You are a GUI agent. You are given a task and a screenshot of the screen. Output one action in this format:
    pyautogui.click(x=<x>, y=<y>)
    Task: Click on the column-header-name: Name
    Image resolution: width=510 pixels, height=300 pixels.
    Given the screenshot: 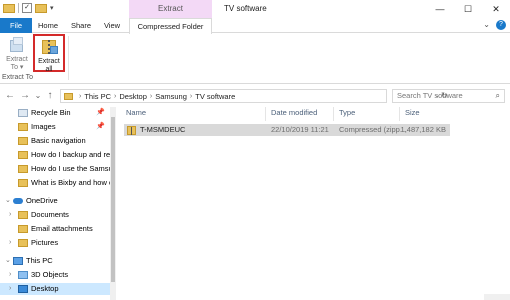 What is the action you would take?
    pyautogui.click(x=136, y=113)
    